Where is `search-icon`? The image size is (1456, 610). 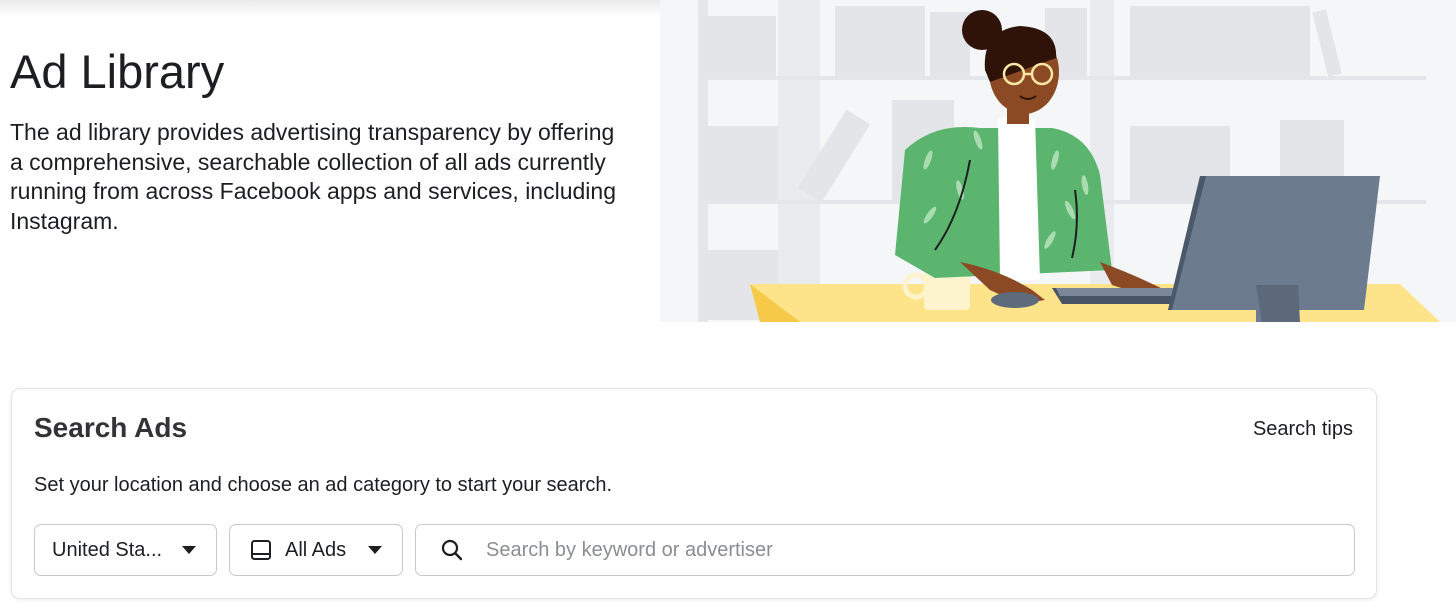
search-icon is located at coordinates (452, 550).